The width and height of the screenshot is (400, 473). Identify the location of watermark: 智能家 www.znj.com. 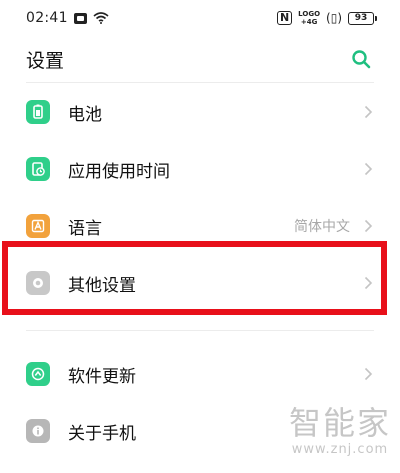
(340, 437).